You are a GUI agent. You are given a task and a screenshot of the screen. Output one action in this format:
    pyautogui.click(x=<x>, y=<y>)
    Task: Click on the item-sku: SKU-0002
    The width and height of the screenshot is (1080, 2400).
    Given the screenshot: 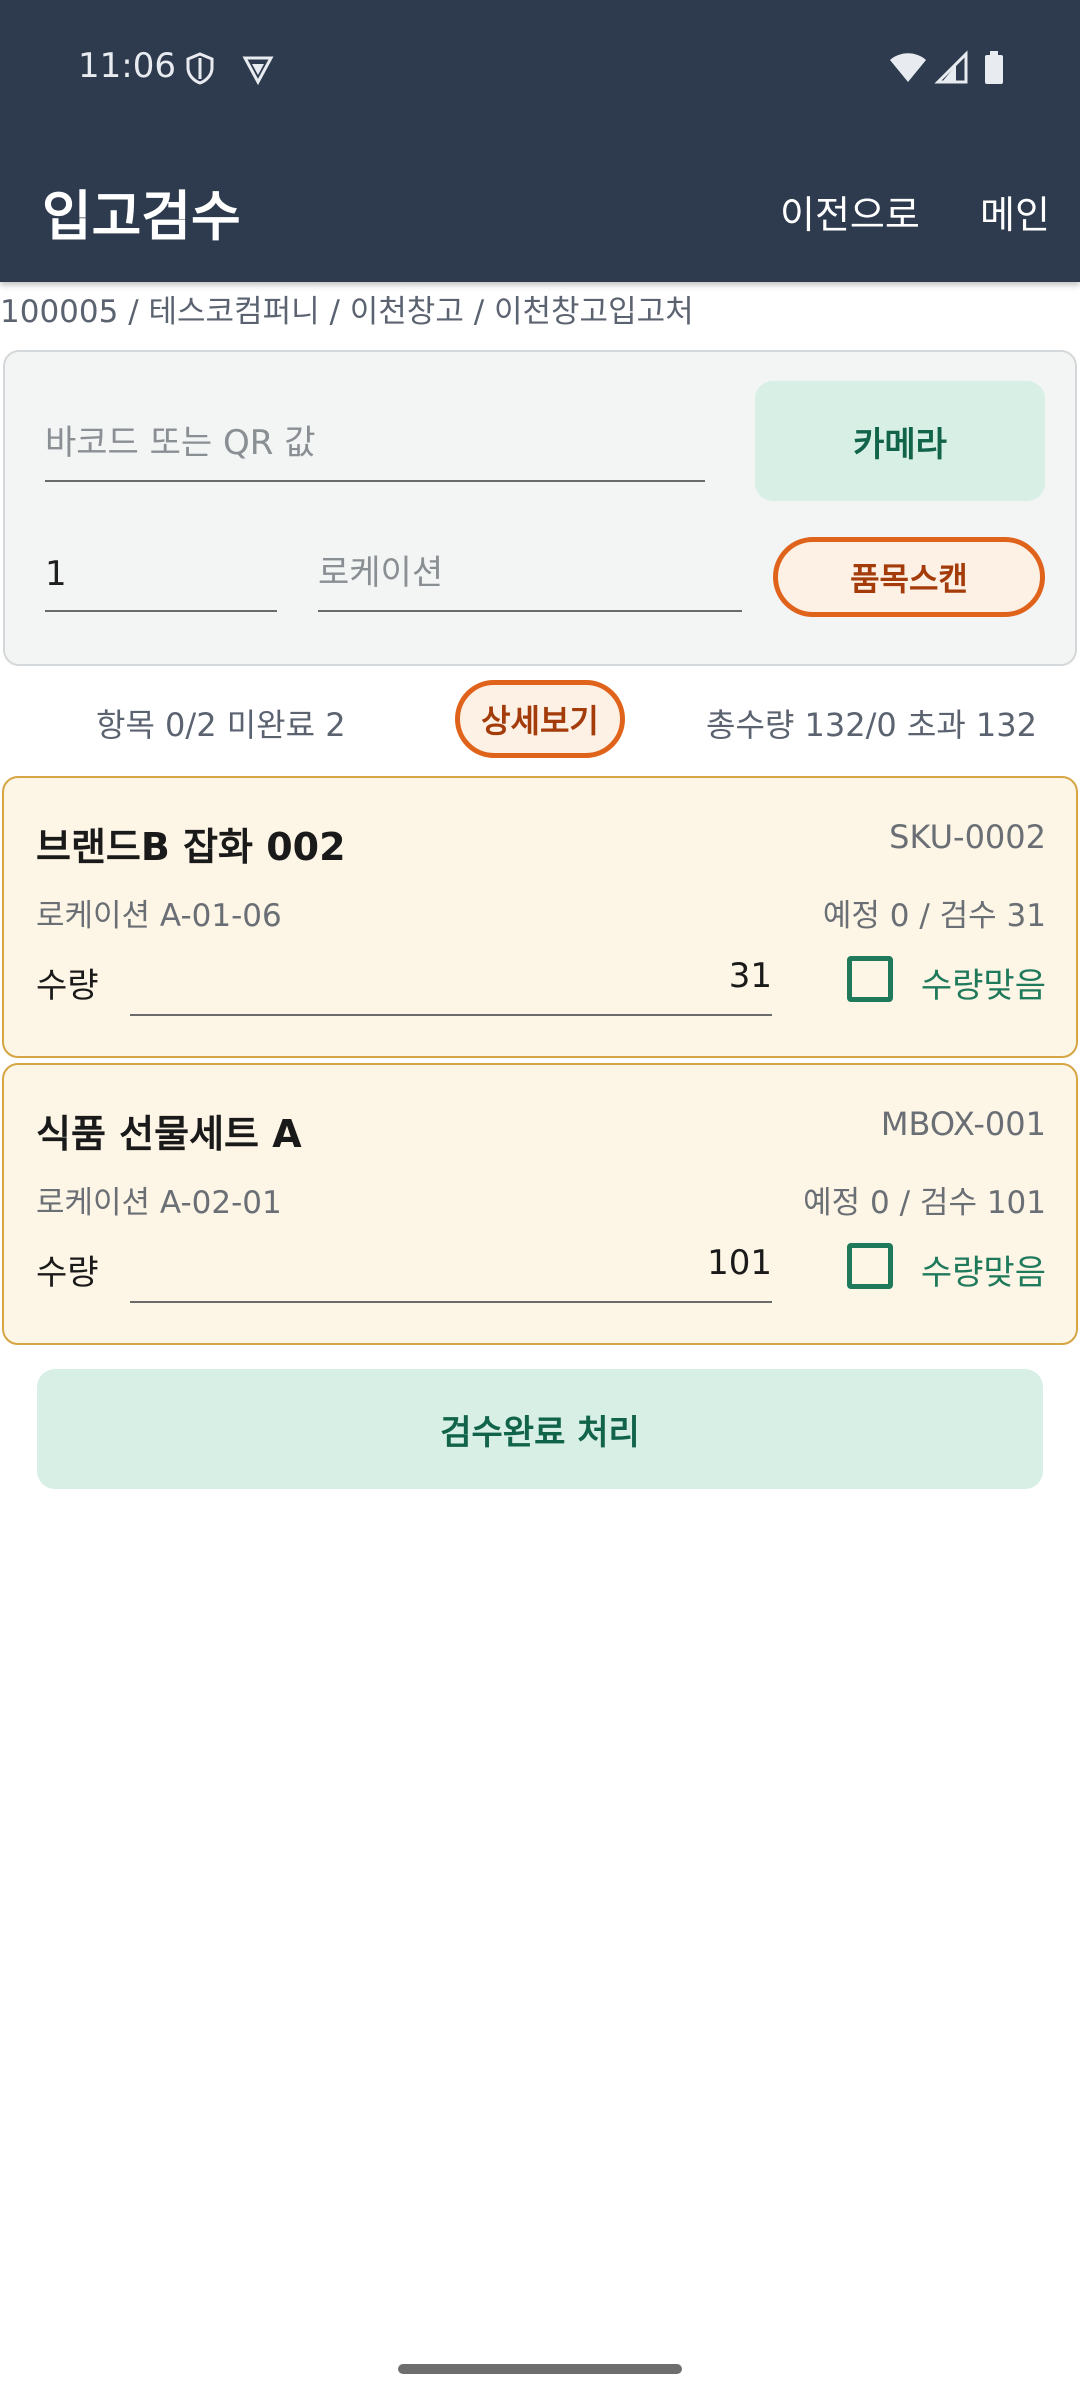 What is the action you would take?
    pyautogui.click(x=967, y=837)
    